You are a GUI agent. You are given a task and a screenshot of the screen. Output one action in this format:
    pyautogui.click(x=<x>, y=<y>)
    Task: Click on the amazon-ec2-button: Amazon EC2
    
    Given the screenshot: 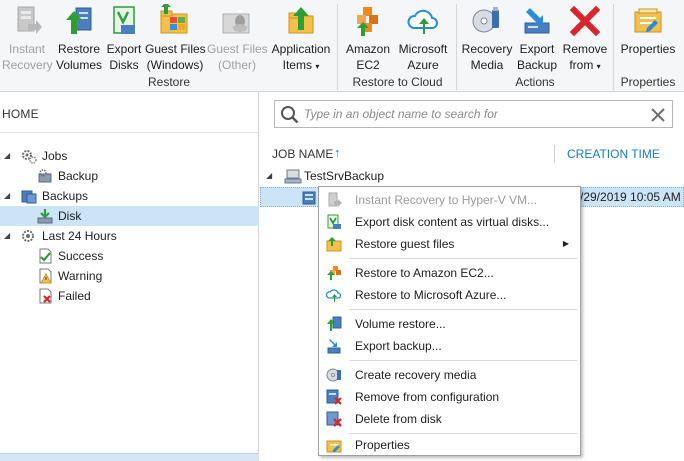 What is the action you would take?
    pyautogui.click(x=368, y=38)
    